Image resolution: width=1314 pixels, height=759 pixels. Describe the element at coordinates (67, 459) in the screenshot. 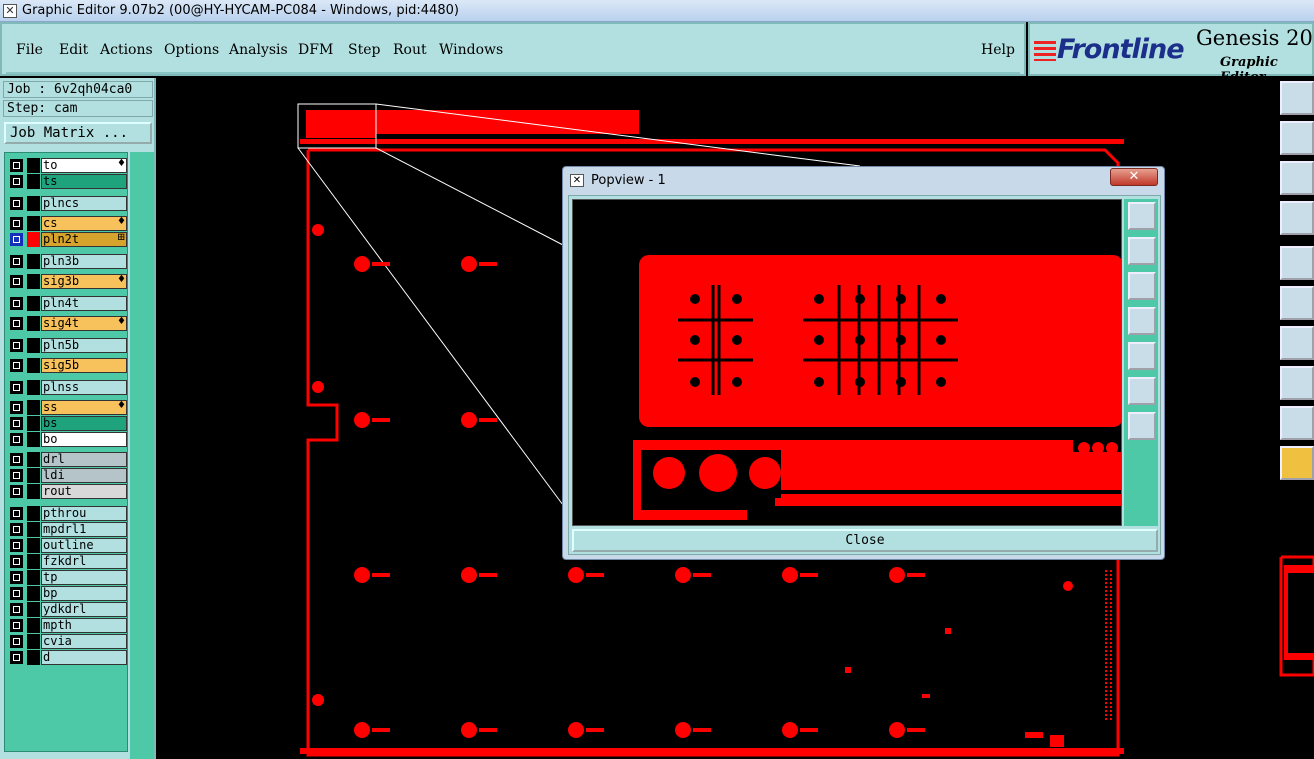

I see `layer-row-drl: drl` at that location.